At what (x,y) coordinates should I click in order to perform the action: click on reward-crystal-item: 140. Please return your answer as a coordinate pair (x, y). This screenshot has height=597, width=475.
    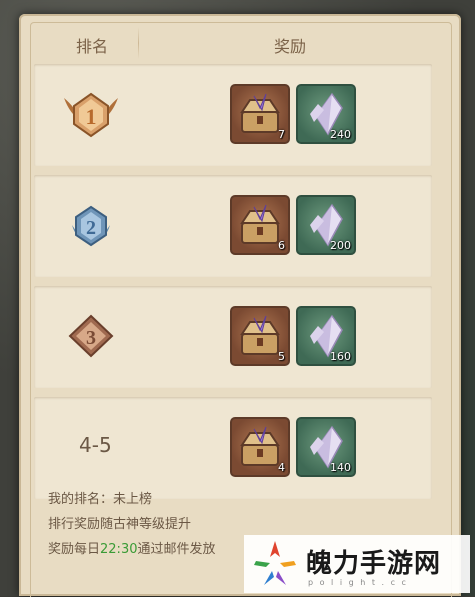
    Looking at the image, I should click on (326, 447).